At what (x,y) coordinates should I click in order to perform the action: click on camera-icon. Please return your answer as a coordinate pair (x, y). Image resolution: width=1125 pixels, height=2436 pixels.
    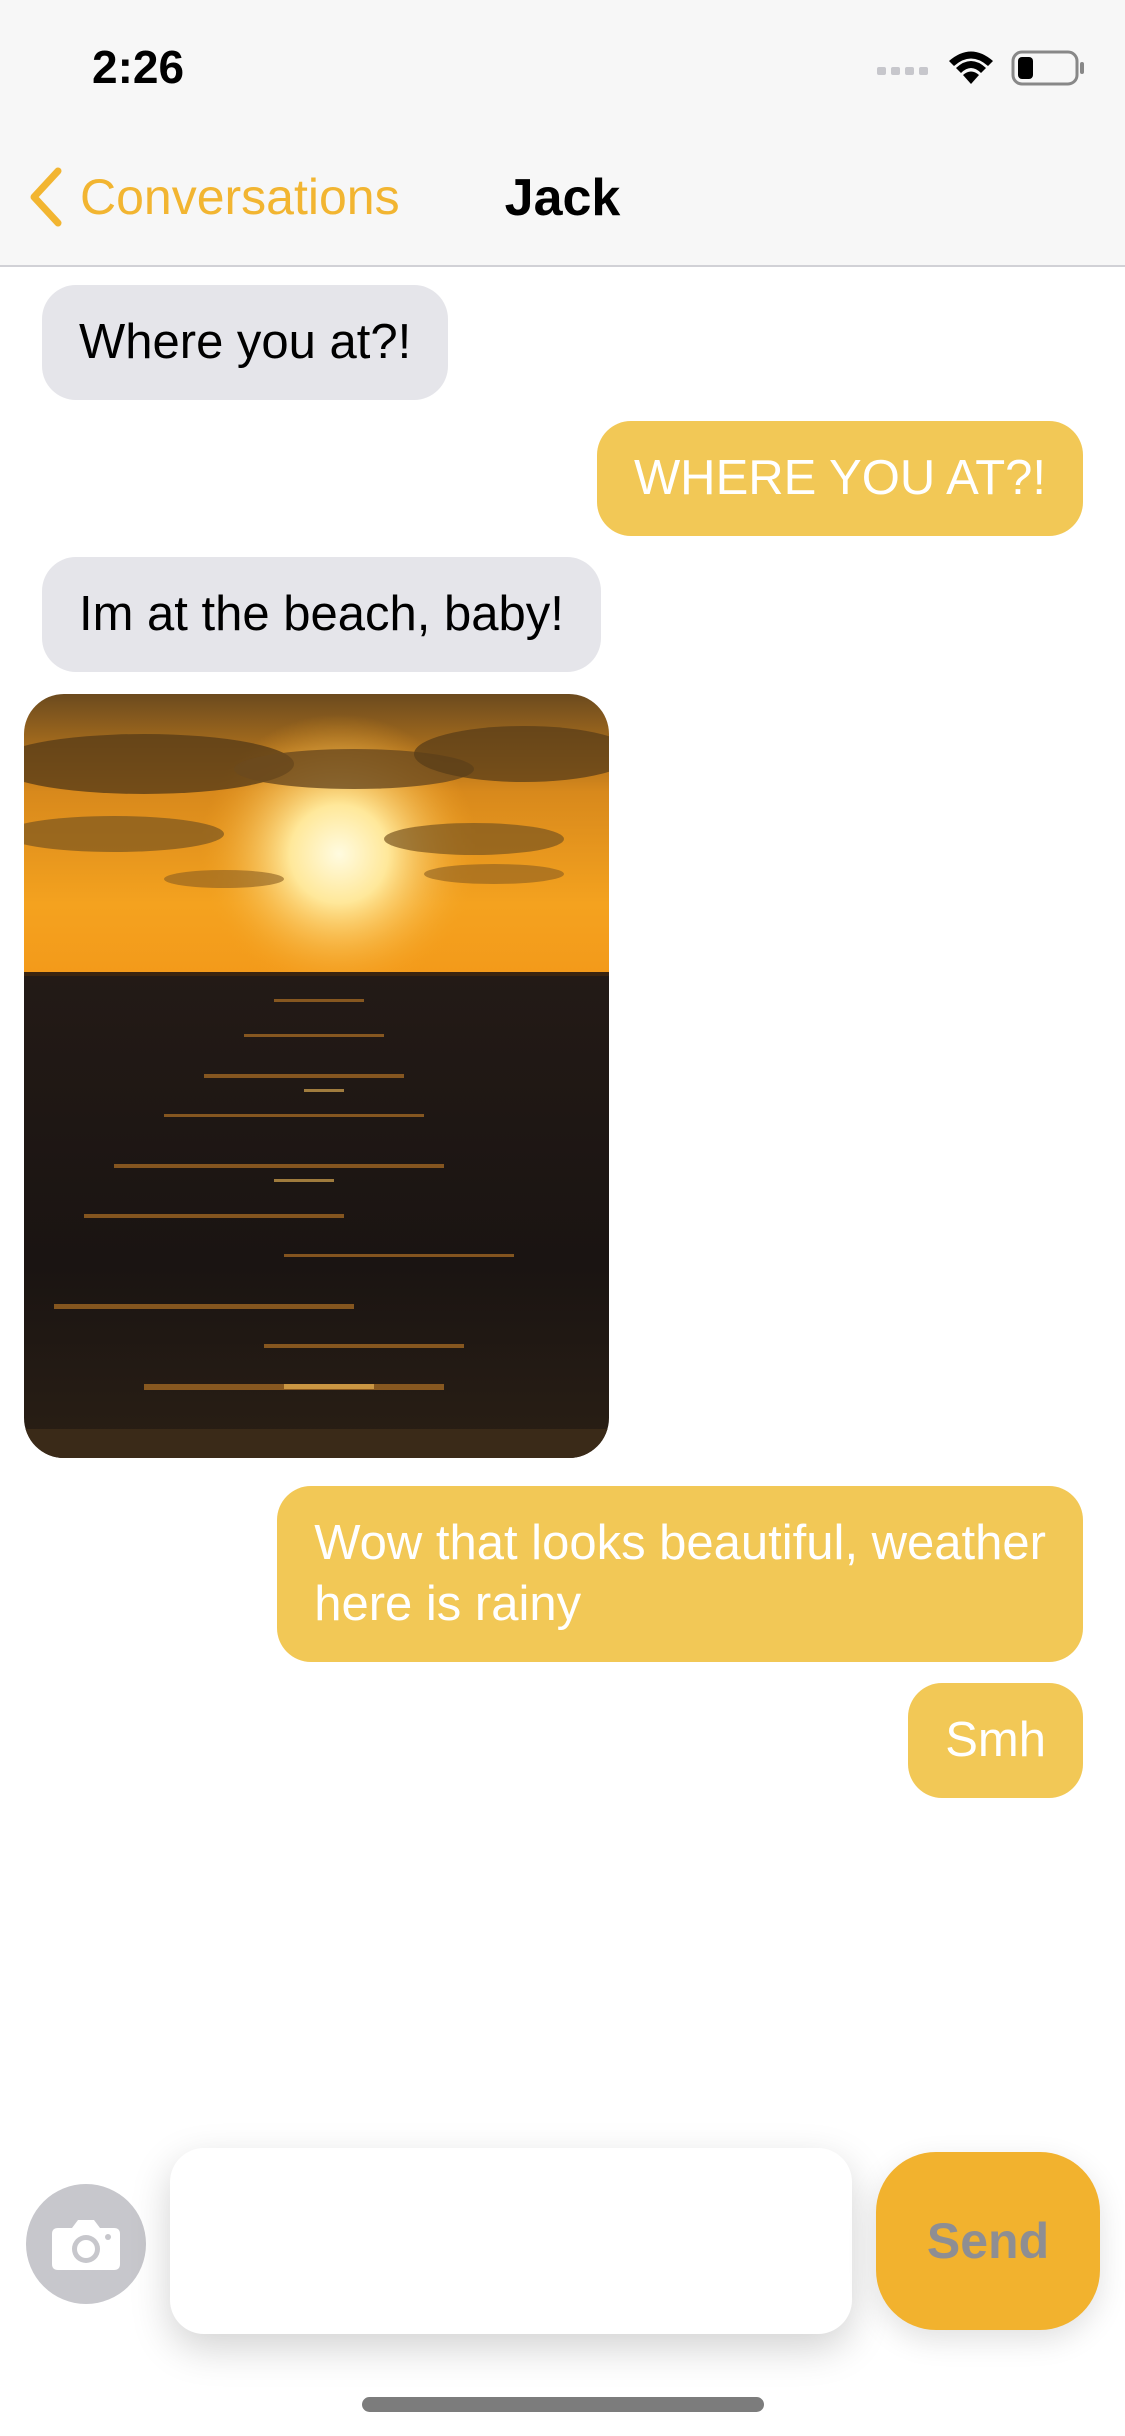
    Looking at the image, I should click on (86, 2245).